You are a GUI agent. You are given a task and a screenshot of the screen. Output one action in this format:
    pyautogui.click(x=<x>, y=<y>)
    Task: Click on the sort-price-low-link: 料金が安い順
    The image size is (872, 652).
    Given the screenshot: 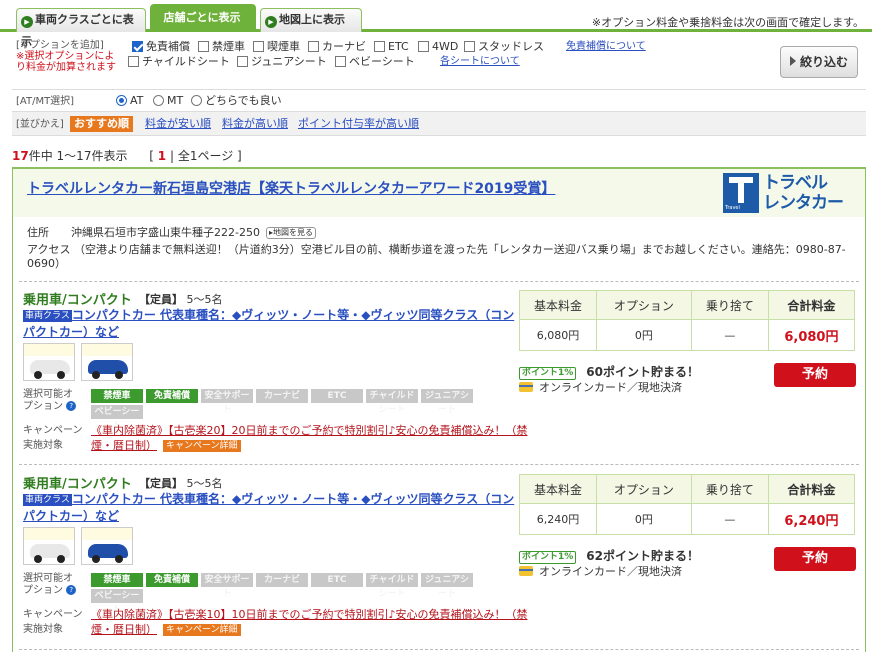 What is the action you would take?
    pyautogui.click(x=178, y=124)
    